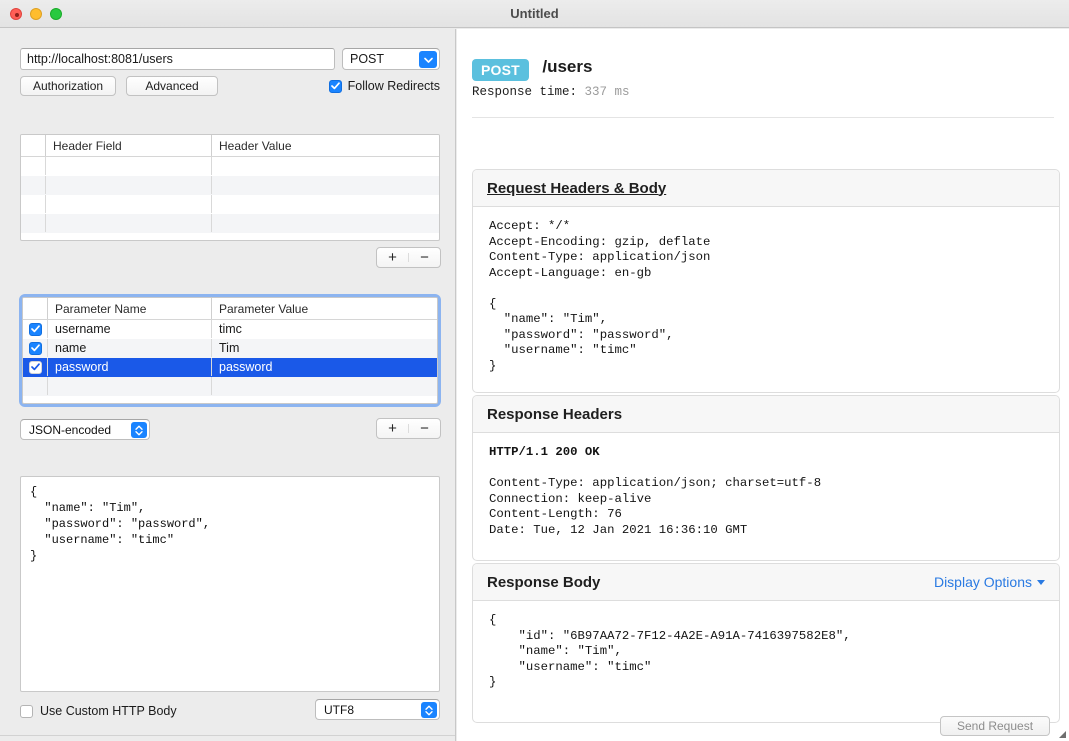 This screenshot has width=1069, height=741. I want to click on zoom-window-button, so click(56, 14).